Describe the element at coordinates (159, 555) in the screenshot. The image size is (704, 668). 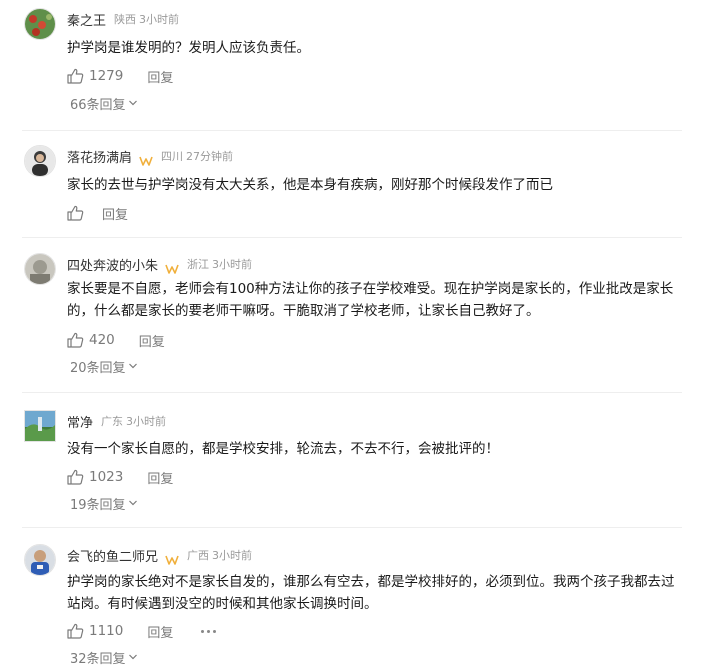
I see `comment-meta: 会飞的鱼二师兄 广西 3小时前` at that location.